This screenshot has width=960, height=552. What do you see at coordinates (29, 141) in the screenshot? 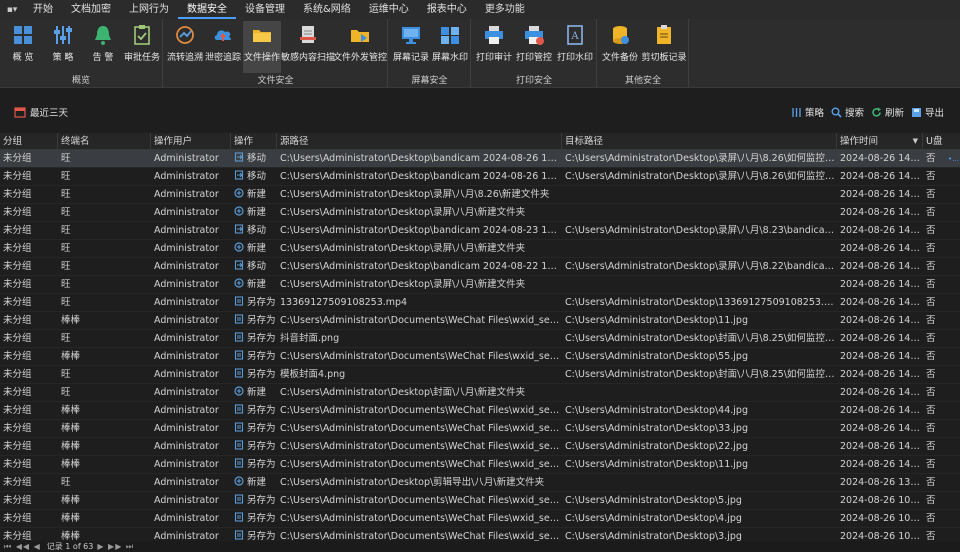
I see `col-group: 分组` at bounding box center [29, 141].